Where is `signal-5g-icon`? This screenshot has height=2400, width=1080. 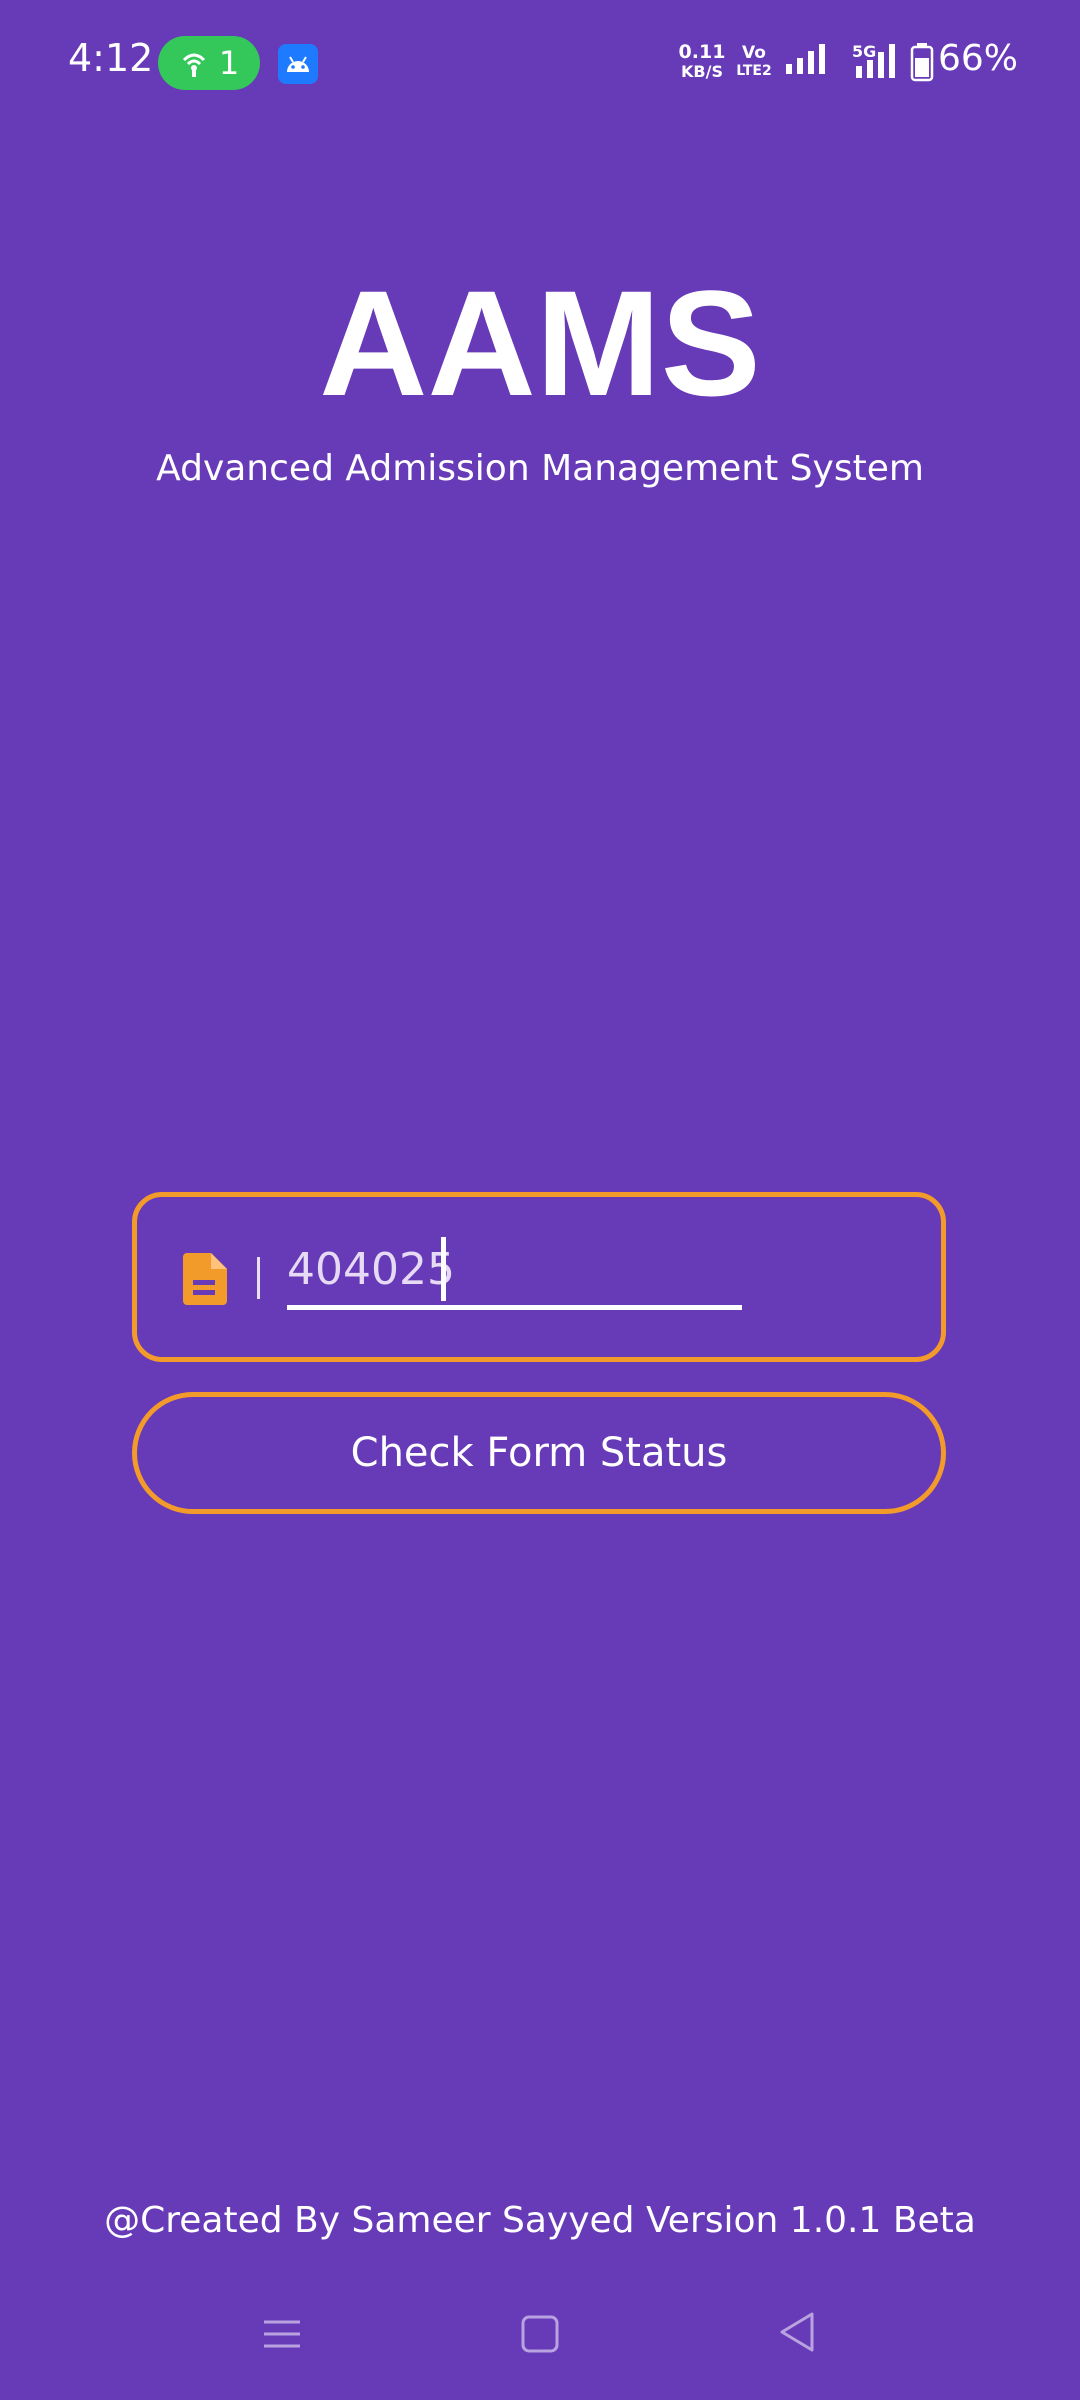 signal-5g-icon is located at coordinates (875, 61).